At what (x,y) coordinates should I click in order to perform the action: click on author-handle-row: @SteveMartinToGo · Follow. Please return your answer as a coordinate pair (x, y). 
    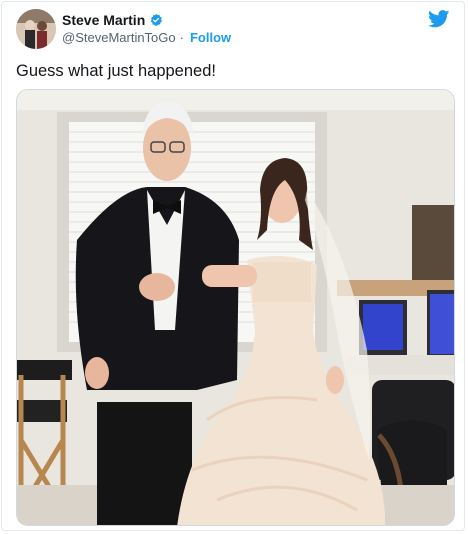
    Looking at the image, I should click on (146, 37).